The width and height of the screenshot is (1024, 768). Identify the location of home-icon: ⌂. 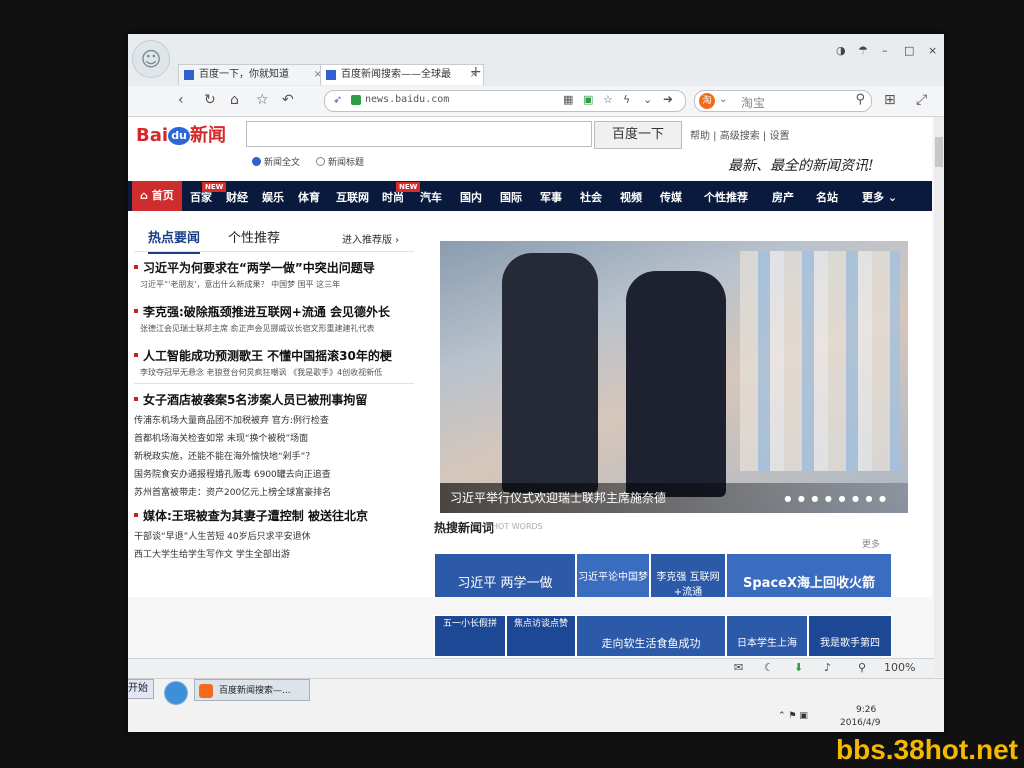
(234, 100).